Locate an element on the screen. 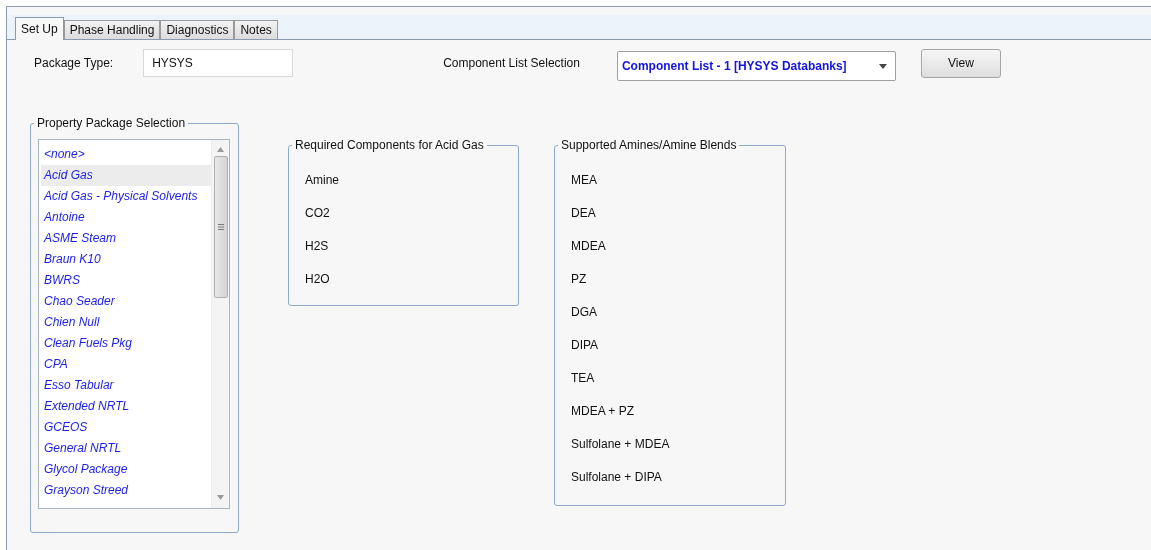  tab: Diagnostics is located at coordinates (197, 29).